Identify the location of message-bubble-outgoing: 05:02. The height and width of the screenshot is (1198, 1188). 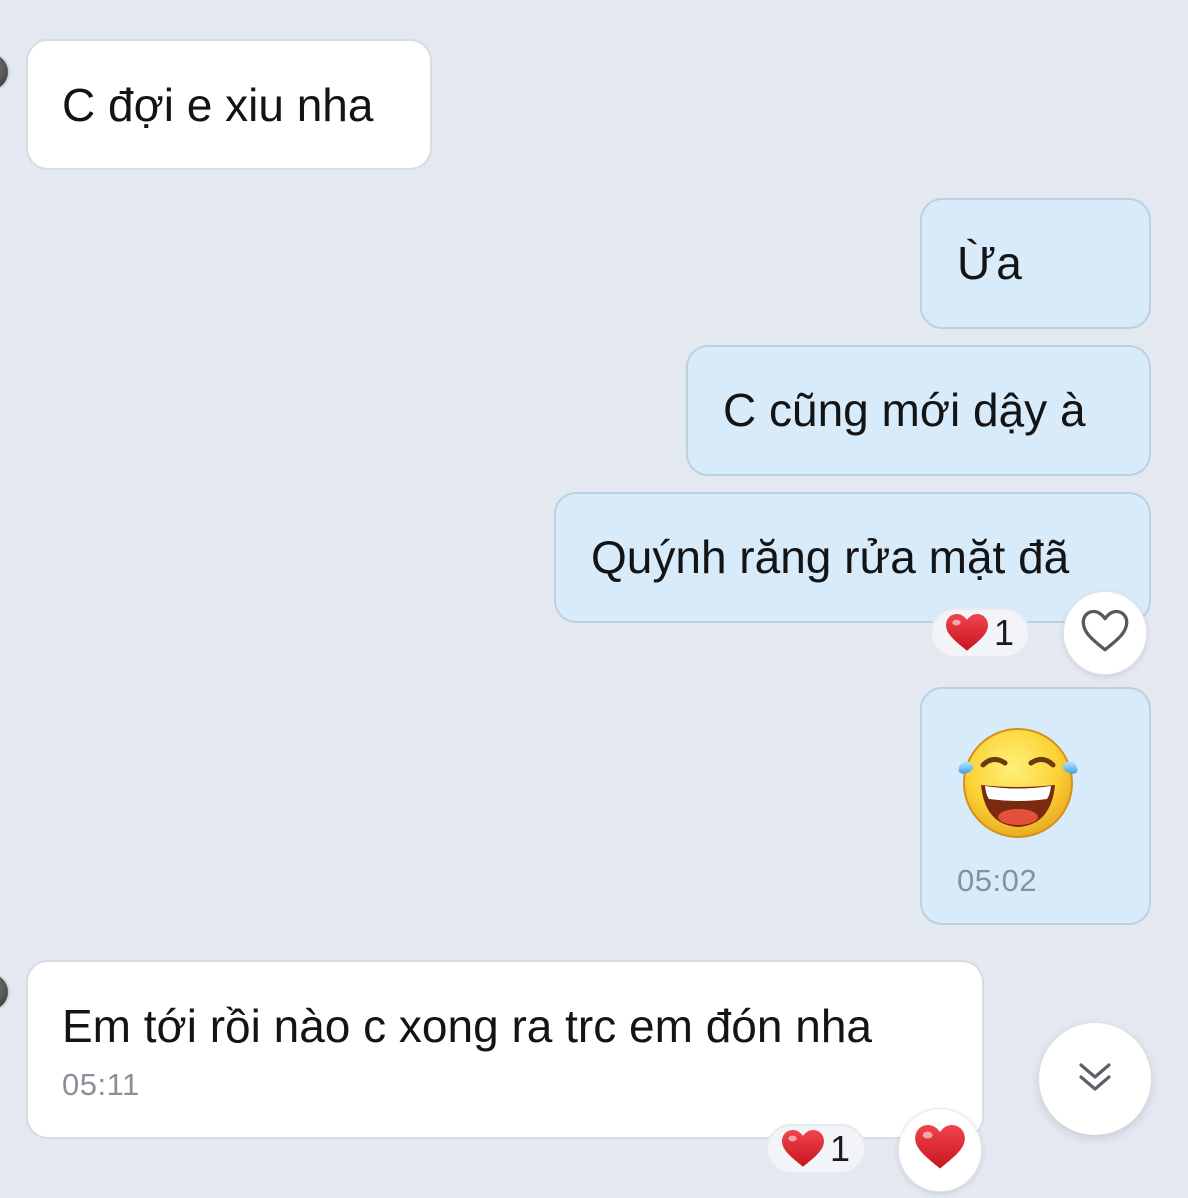
(1035, 806).